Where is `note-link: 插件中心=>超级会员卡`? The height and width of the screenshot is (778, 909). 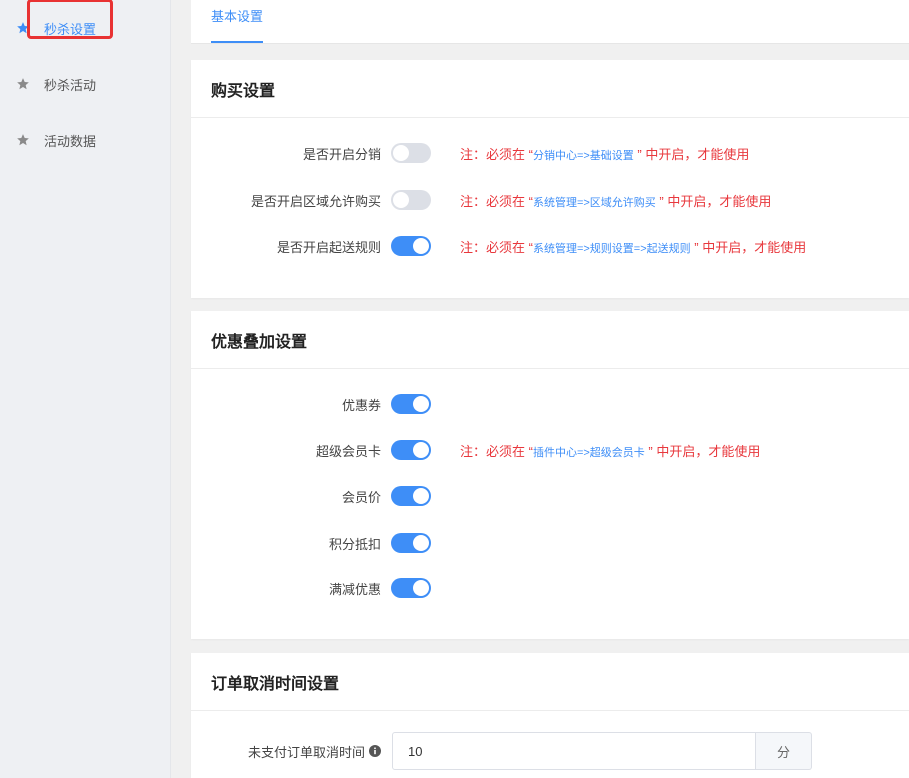 note-link: 插件中心=>超级会员卡 is located at coordinates (589, 453).